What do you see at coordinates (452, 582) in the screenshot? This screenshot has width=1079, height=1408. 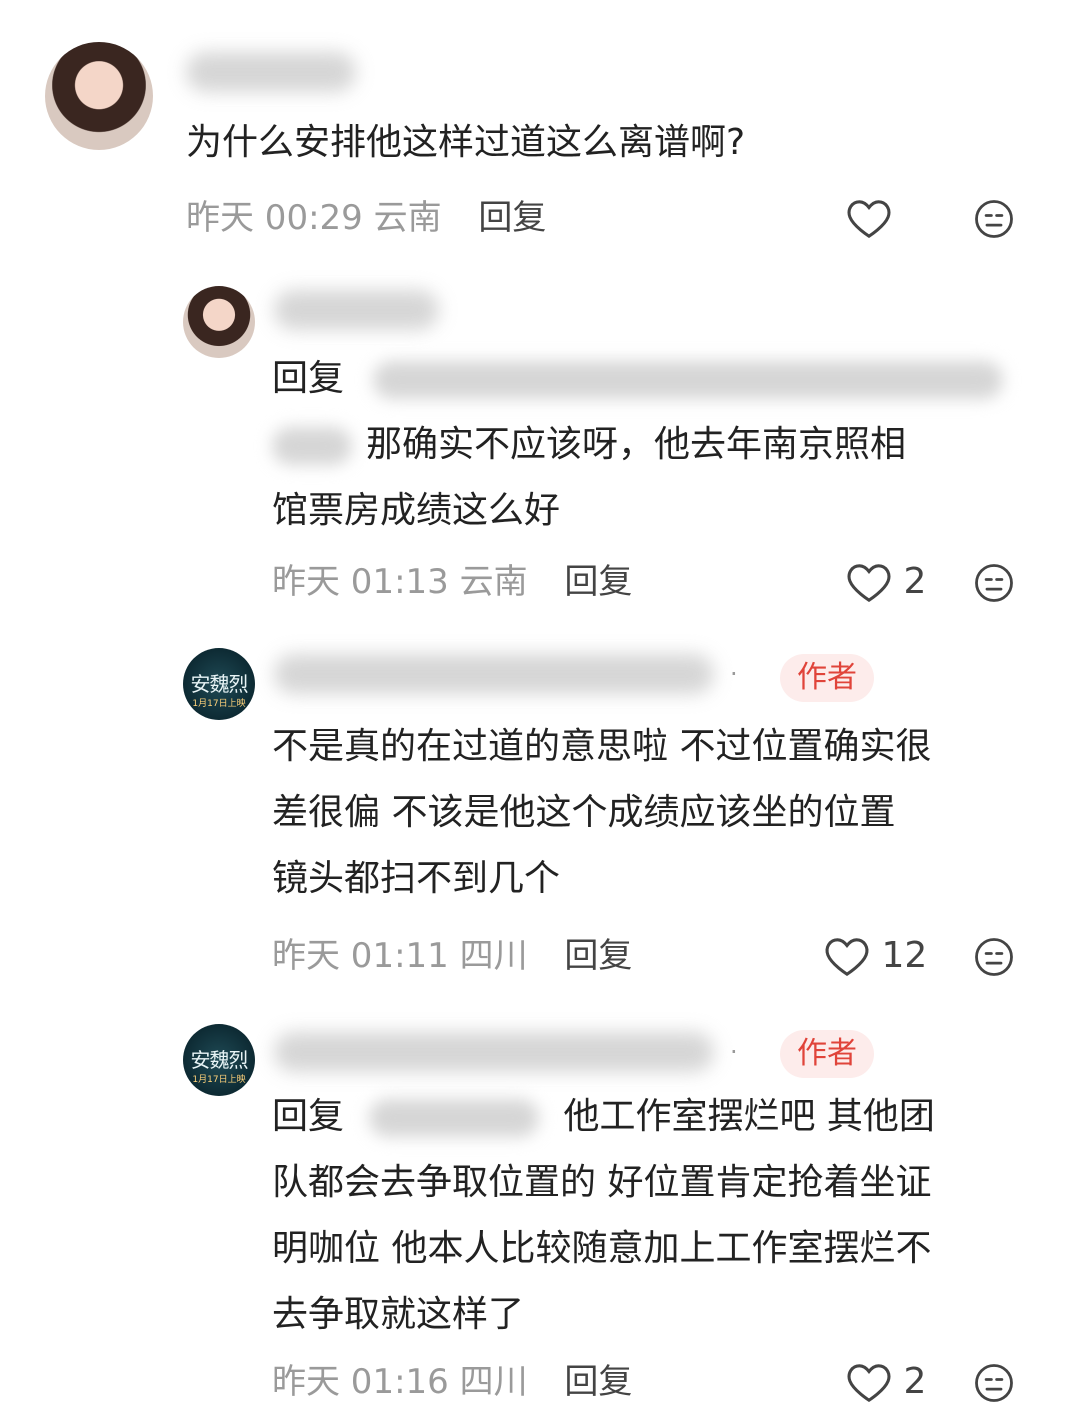 I see `comment-meta: 昨天 01:13 云南 回复` at bounding box center [452, 582].